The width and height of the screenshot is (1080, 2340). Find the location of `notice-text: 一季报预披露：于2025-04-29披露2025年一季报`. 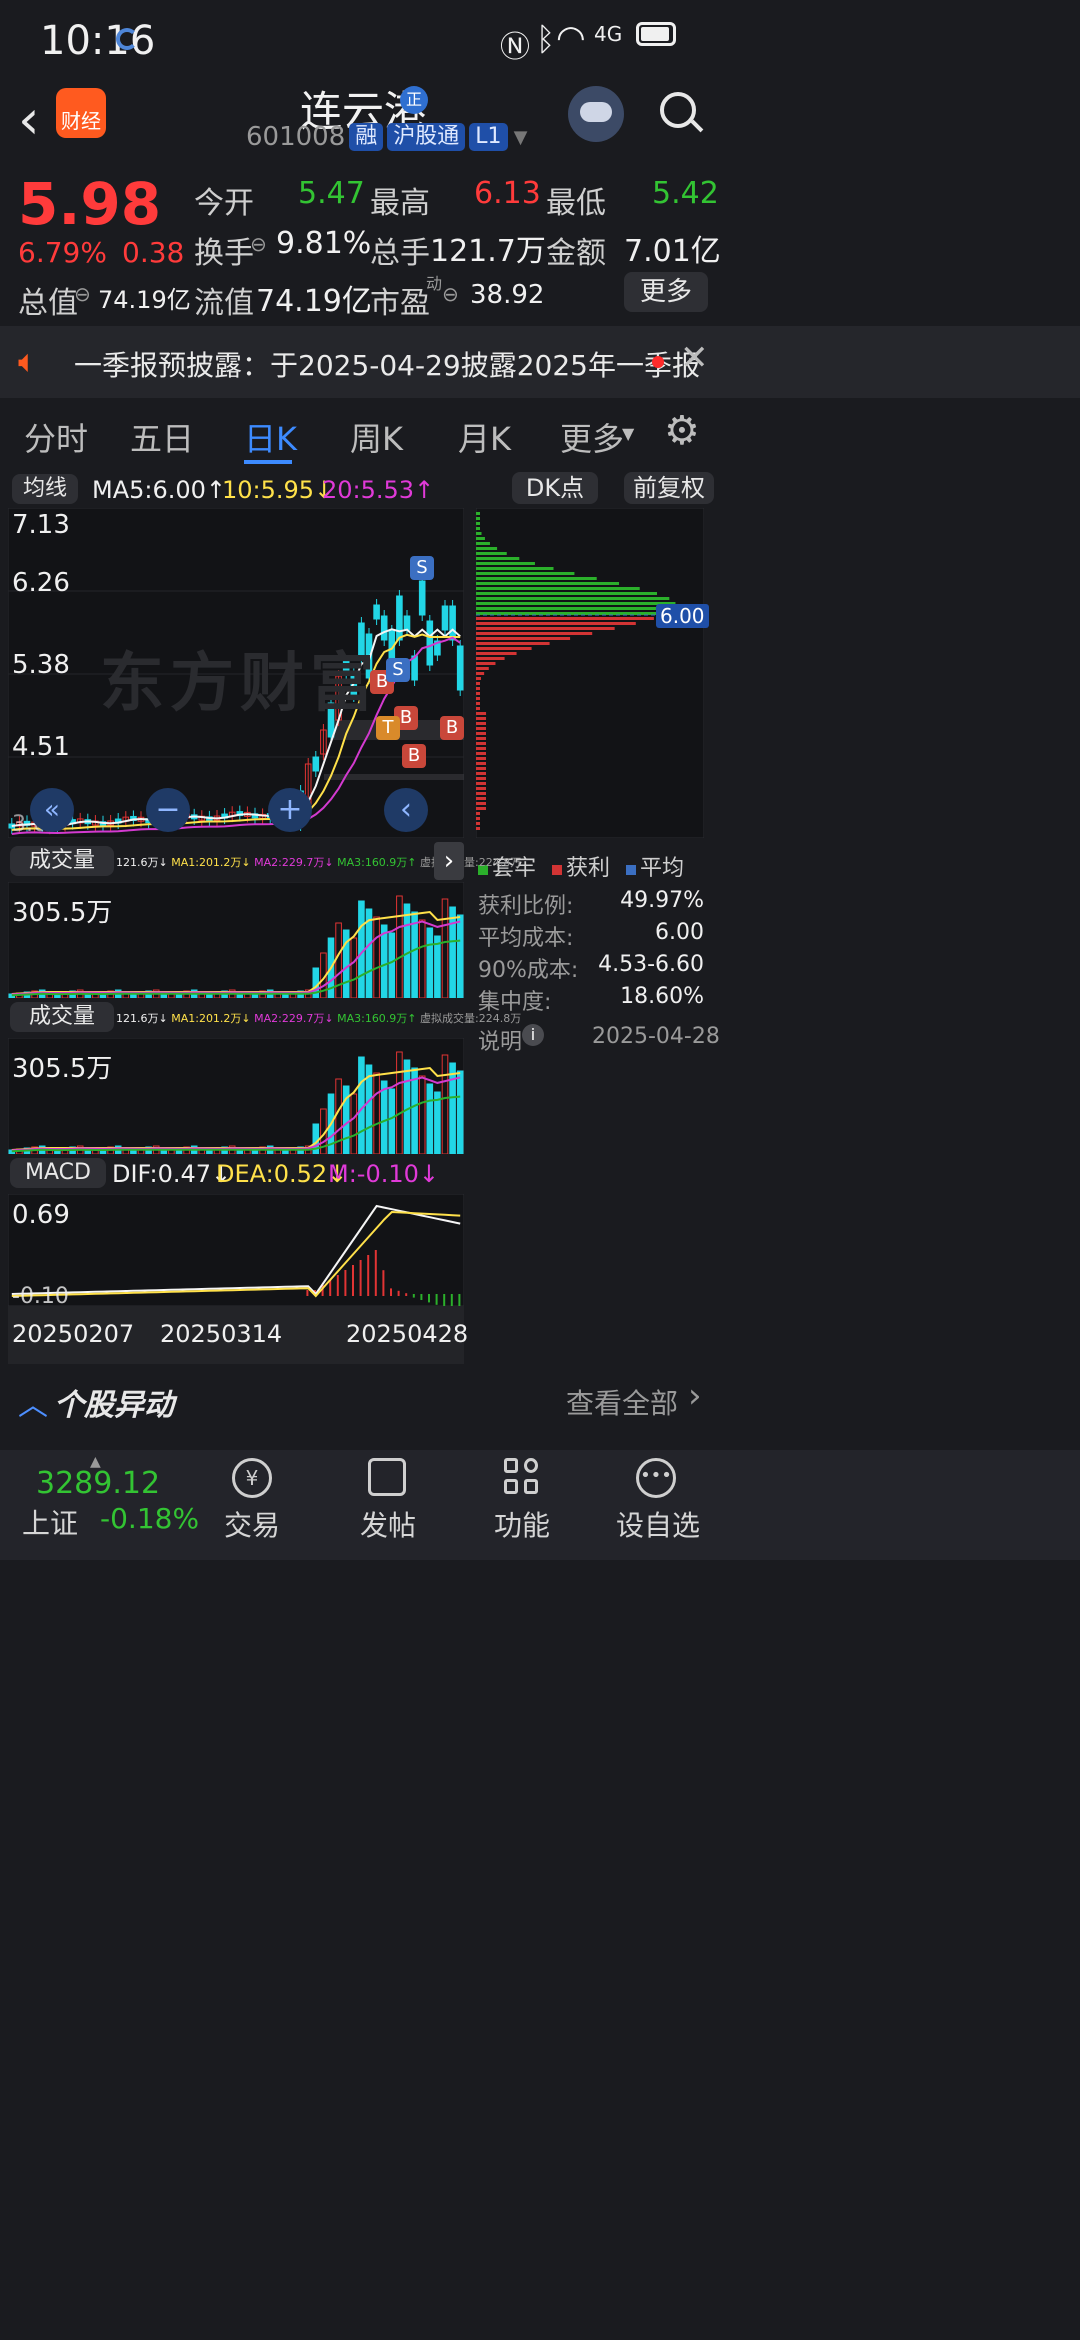

notice-text: 一季报预披露：于2025-04-29披露2025年一季报 is located at coordinates (387, 365).